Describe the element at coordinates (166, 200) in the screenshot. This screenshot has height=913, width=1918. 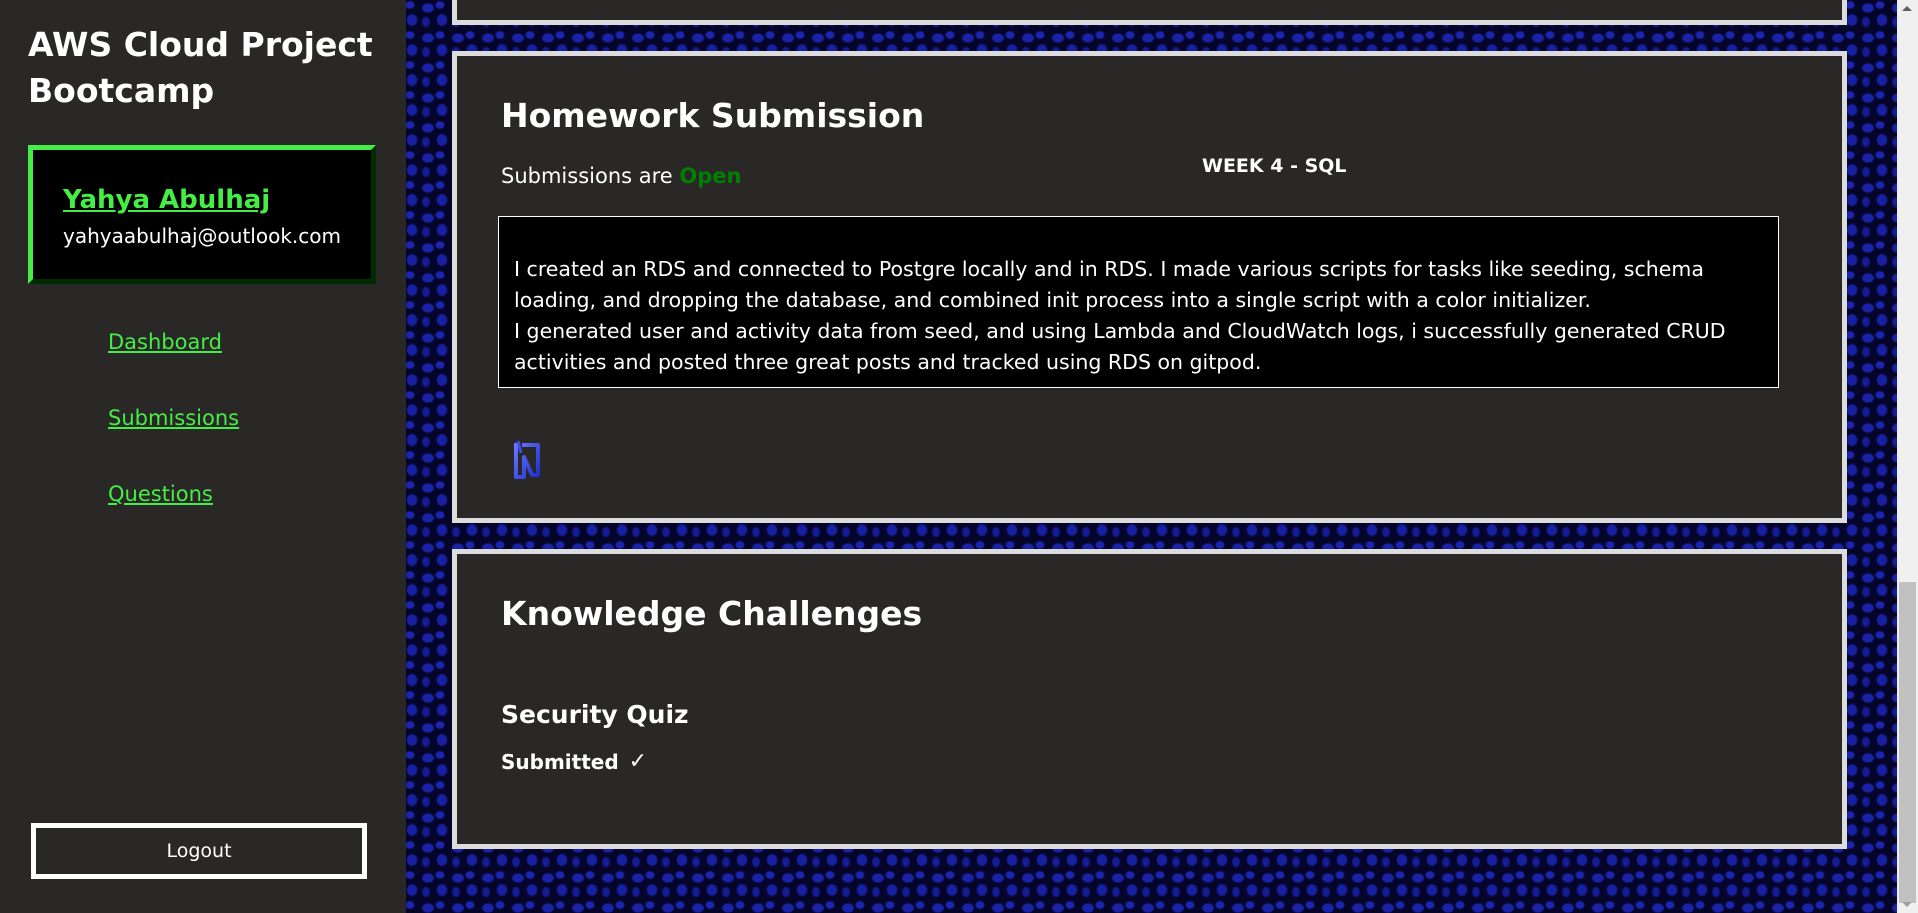
I see `profile-name-link: Yahya Abulhaj` at that location.